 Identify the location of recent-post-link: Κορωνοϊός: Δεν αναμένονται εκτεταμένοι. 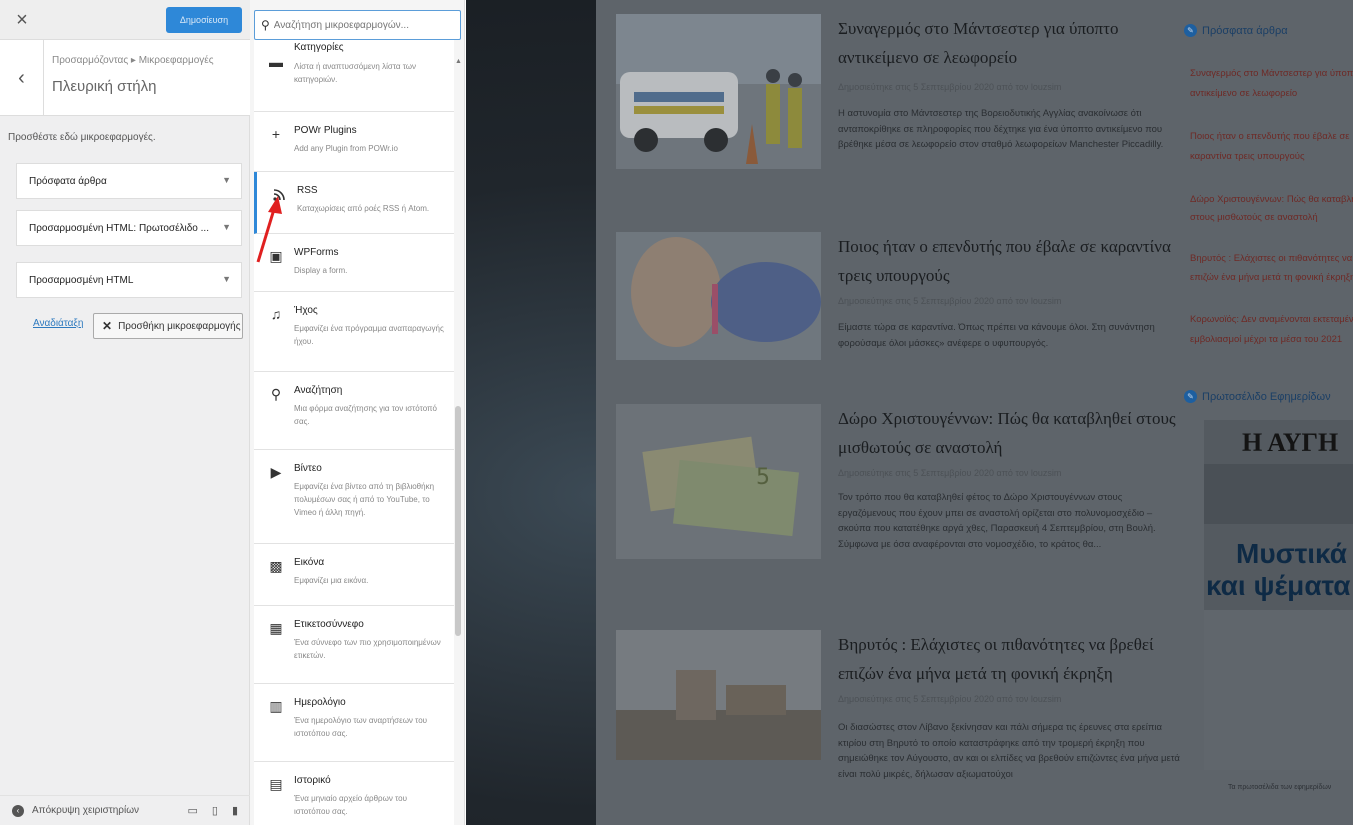
(1271, 320).